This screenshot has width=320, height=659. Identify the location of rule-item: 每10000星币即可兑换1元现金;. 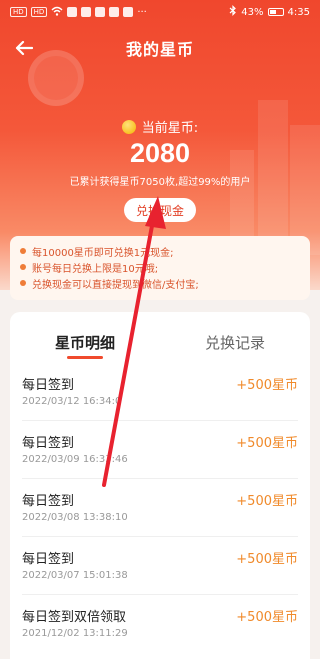
(160, 251).